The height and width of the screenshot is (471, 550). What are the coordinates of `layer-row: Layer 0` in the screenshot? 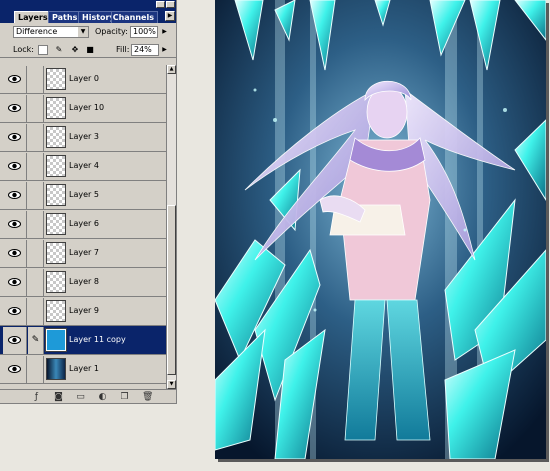 It's located at (83, 79).